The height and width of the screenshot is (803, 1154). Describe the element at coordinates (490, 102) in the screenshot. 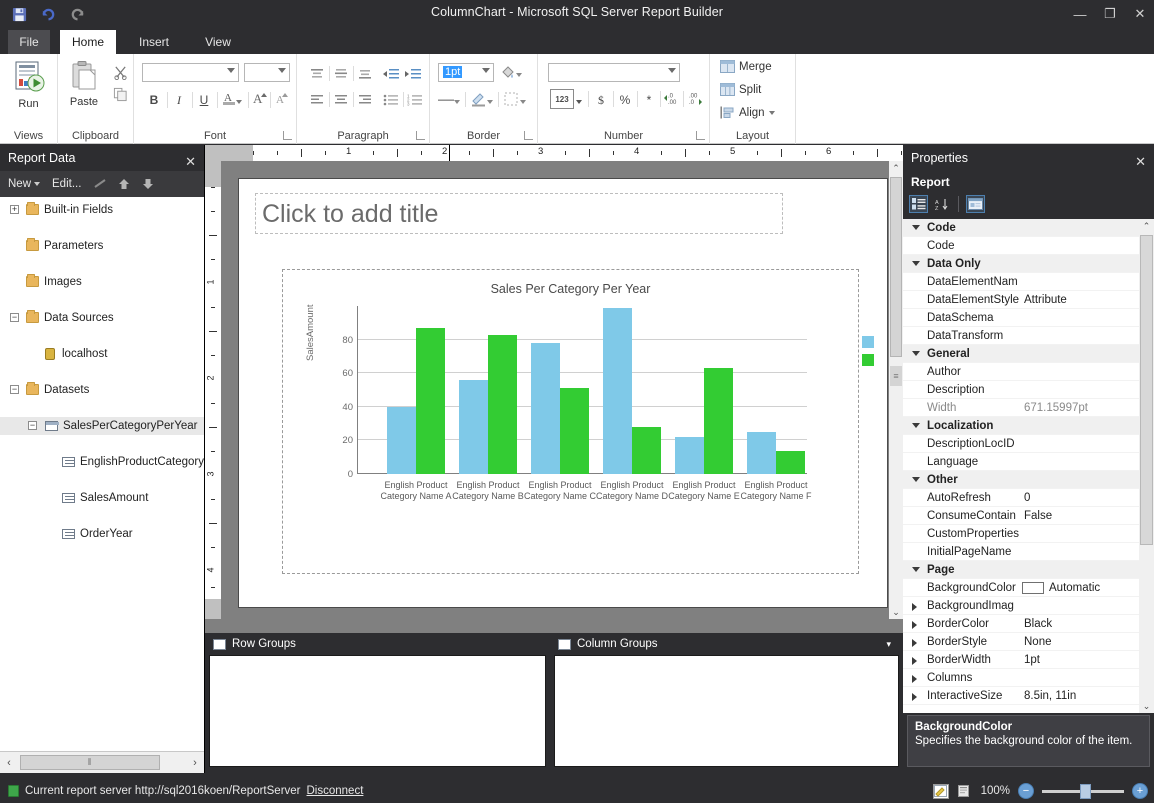

I see `pencil-chevron-down-icon` at that location.